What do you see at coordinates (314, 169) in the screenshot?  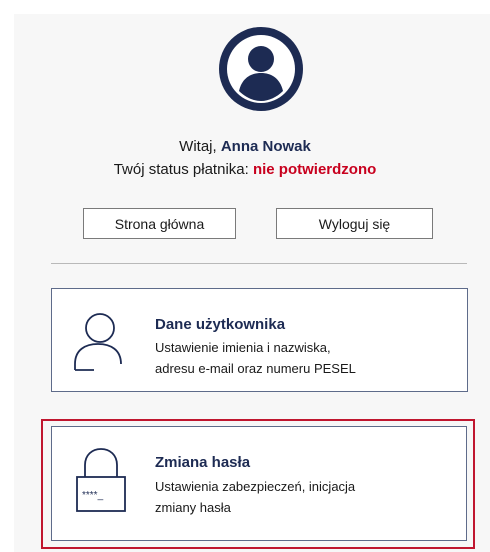 I see `status-value: nie potwierdzono` at bounding box center [314, 169].